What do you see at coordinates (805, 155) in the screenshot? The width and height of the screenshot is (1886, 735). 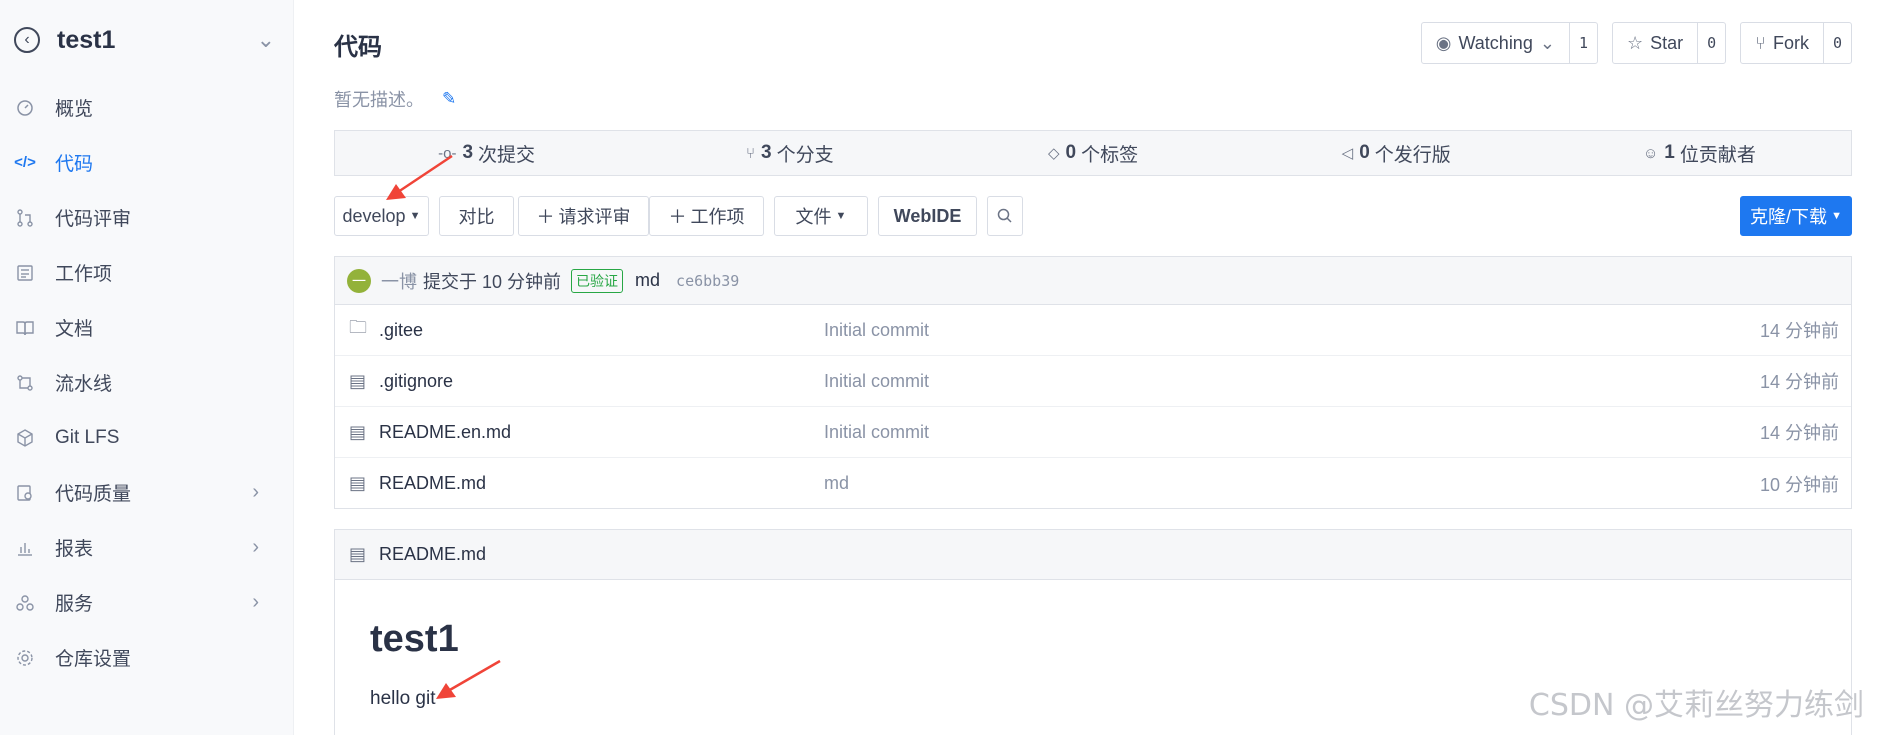 I see `branches-label: 个分支` at bounding box center [805, 155].